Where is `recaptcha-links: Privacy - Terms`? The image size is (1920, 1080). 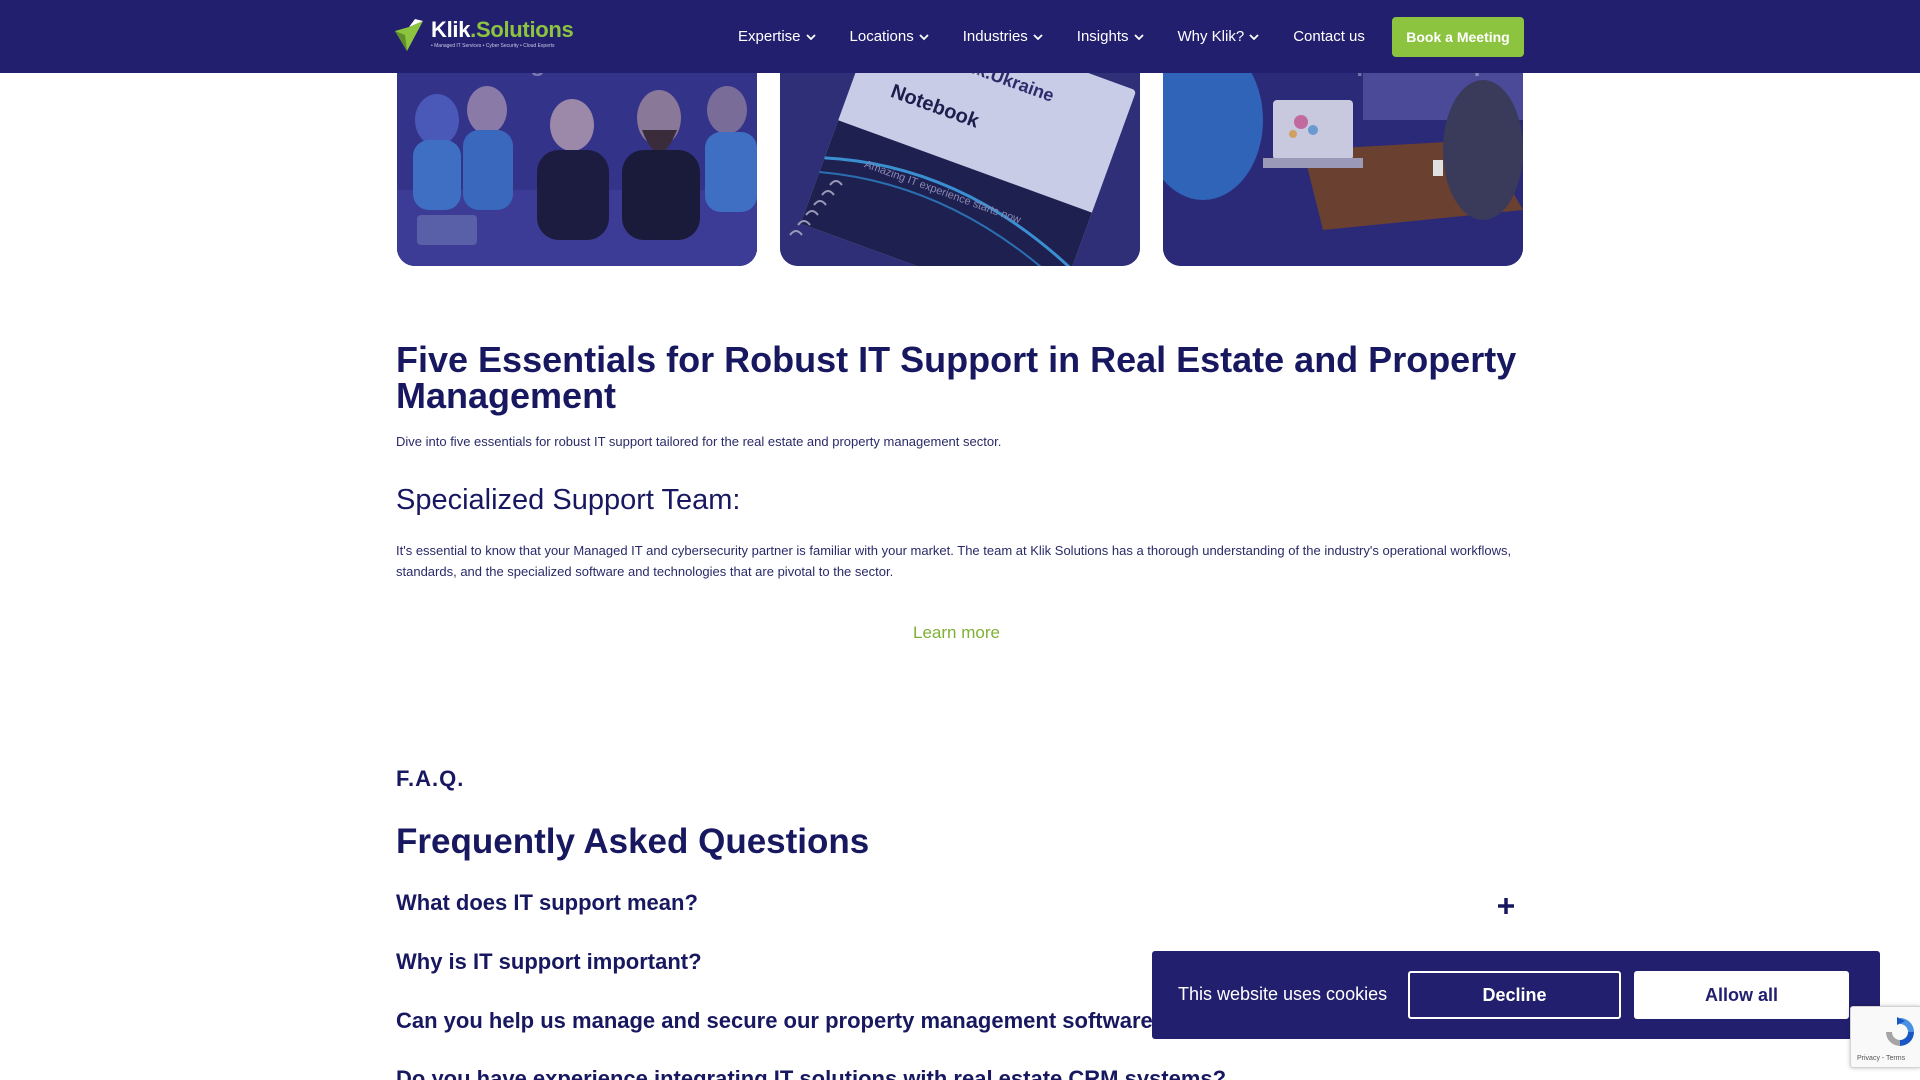
recaptcha-links: Privacy - Terms is located at coordinates (1881, 1058).